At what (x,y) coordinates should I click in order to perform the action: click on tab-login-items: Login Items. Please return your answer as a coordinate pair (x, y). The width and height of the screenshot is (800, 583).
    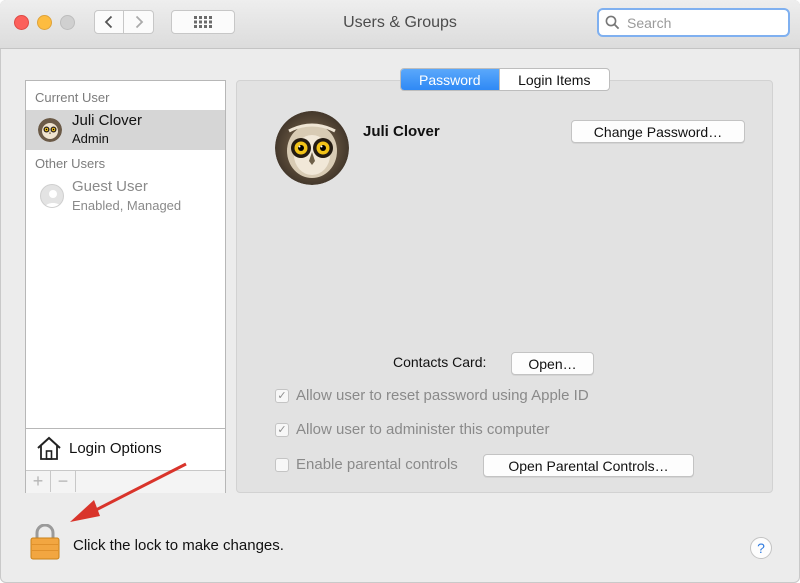
    Looking at the image, I should click on (553, 79).